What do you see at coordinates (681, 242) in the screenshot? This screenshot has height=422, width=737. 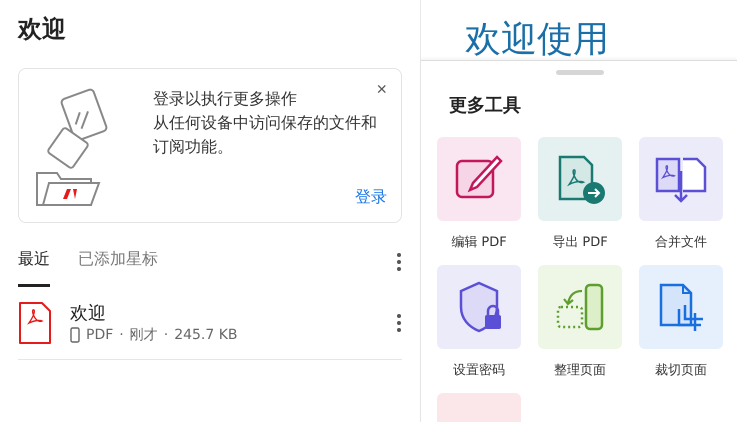 I see `tool-label: 合并文件` at bounding box center [681, 242].